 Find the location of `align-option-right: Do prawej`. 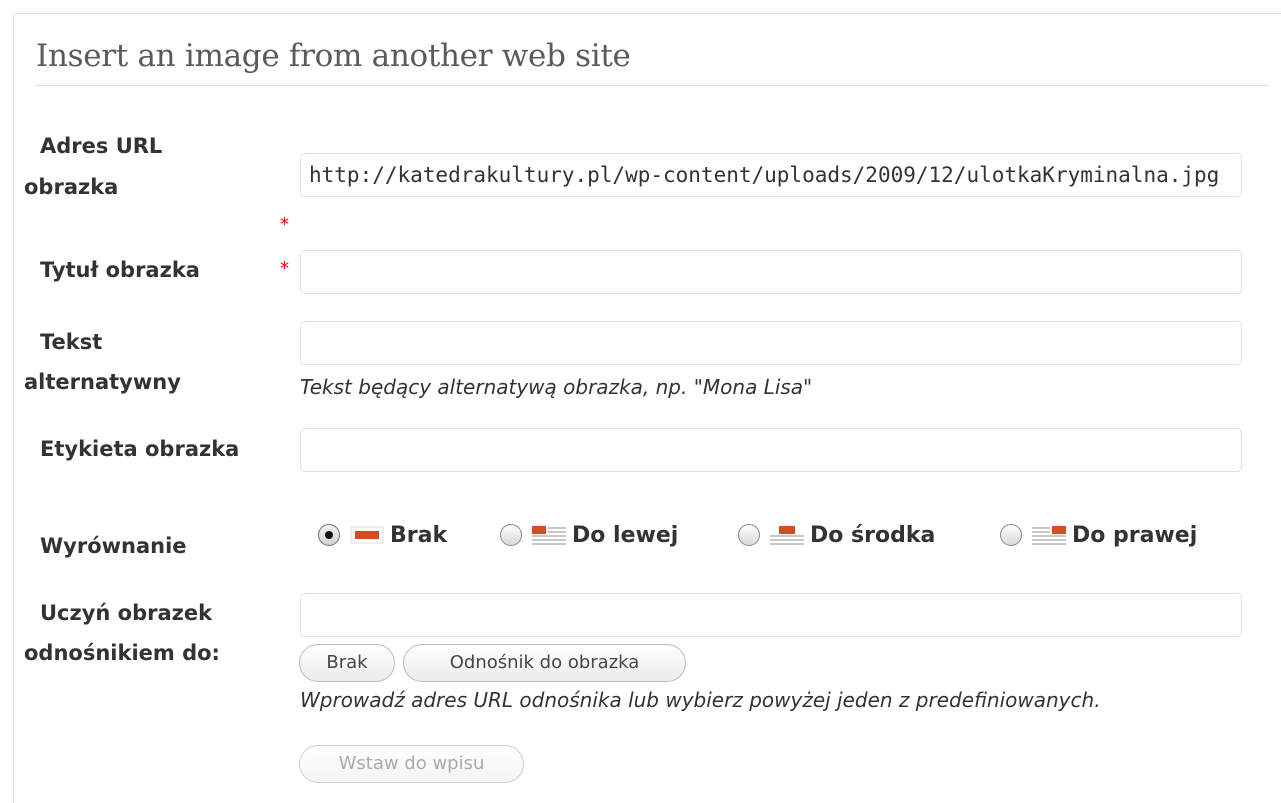

align-option-right: Do prawej is located at coordinates (1098, 535).